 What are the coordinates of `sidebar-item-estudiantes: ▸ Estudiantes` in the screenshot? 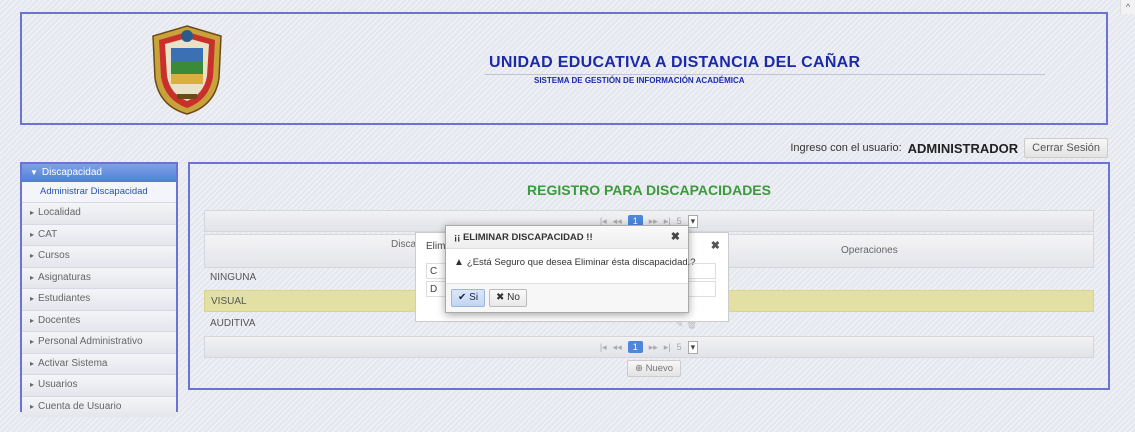 It's located at (99, 299).